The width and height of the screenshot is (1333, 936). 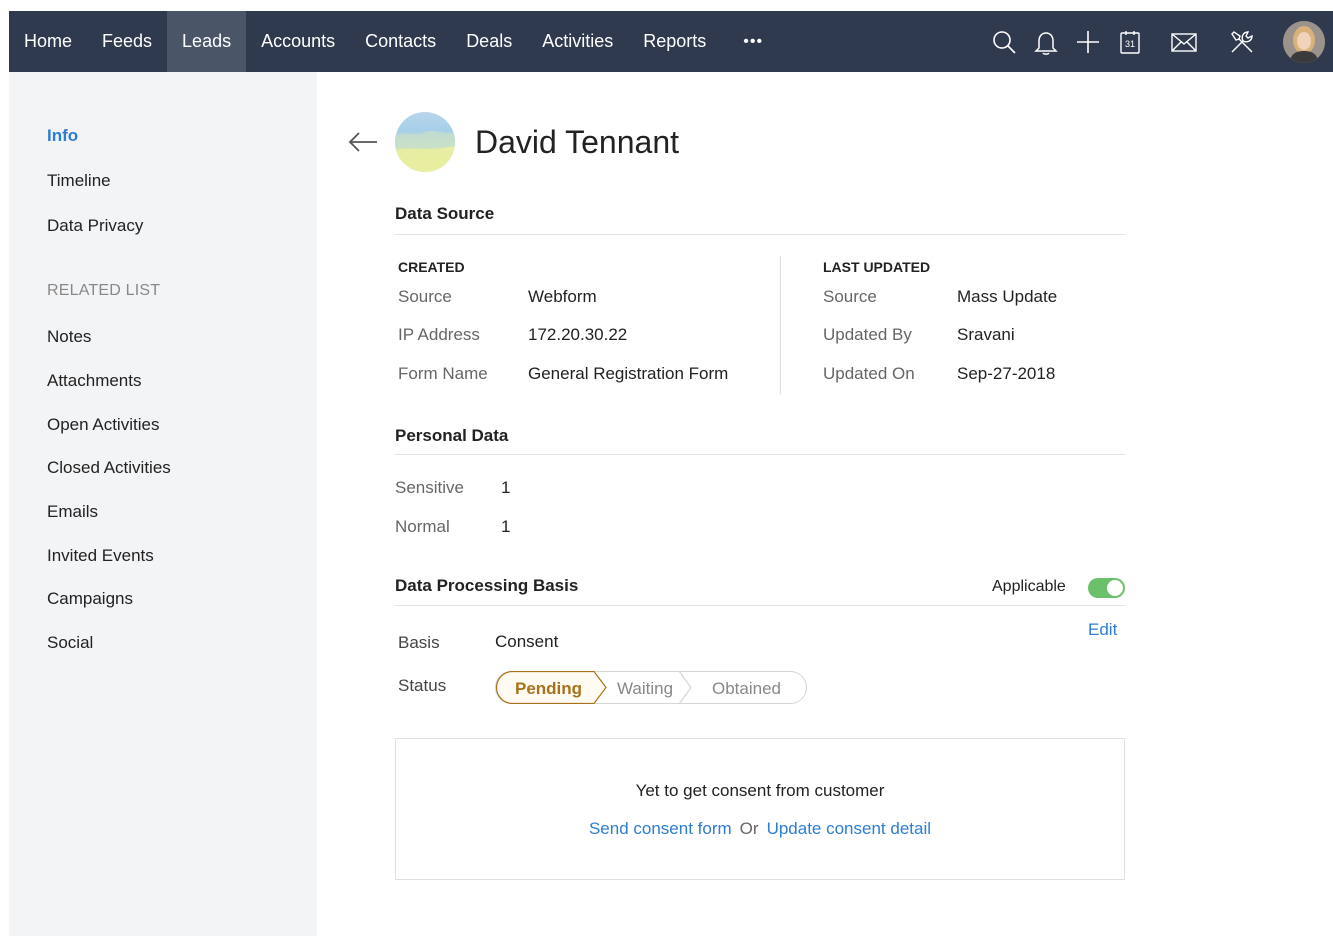 What do you see at coordinates (94, 381) in the screenshot?
I see `sidebar-item-attachments: Attachments` at bounding box center [94, 381].